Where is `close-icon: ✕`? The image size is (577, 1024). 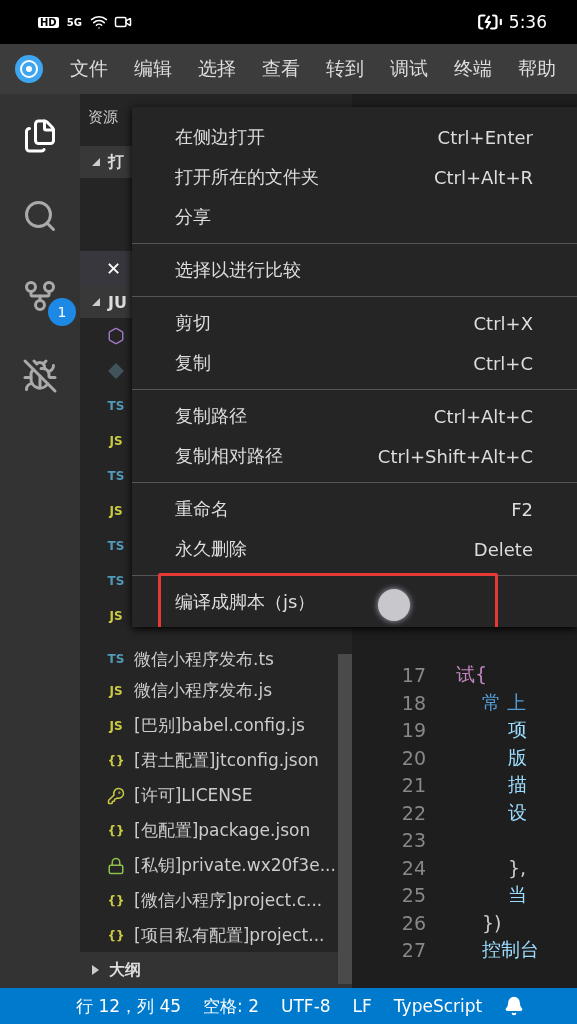 close-icon: ✕ is located at coordinates (114, 268).